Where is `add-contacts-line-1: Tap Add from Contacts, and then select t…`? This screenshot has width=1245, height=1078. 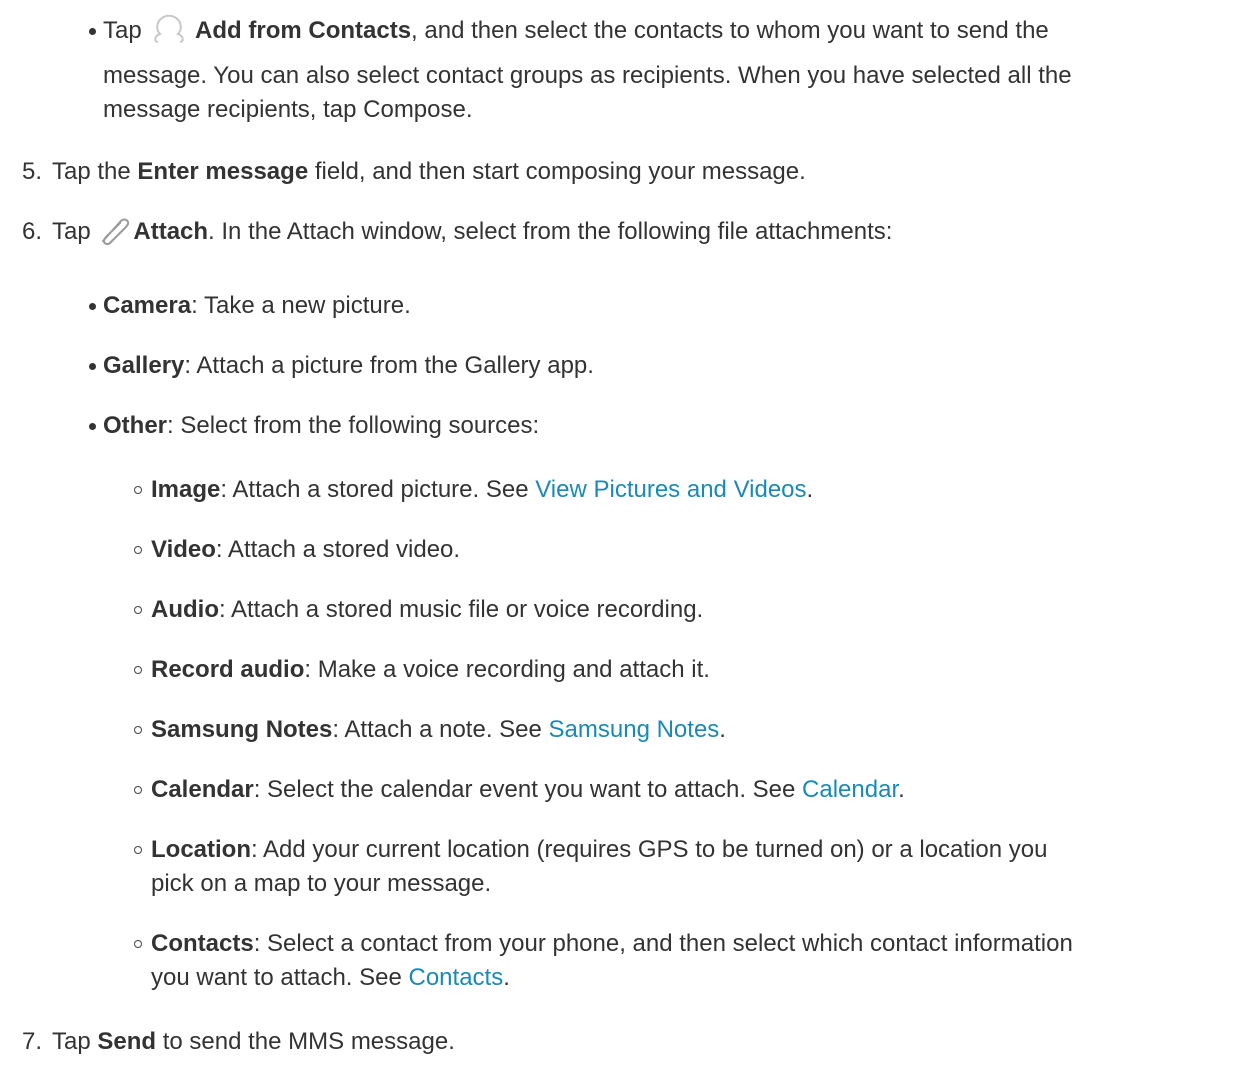 add-contacts-line-1: Tap Add from Contacts, and then select t… is located at coordinates (576, 34).